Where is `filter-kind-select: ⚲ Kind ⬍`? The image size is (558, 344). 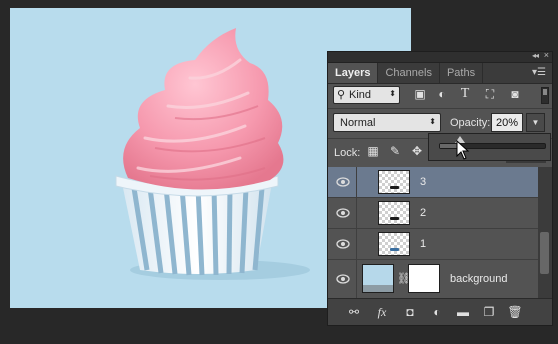 filter-kind-select: ⚲ Kind ⬍ is located at coordinates (366, 95).